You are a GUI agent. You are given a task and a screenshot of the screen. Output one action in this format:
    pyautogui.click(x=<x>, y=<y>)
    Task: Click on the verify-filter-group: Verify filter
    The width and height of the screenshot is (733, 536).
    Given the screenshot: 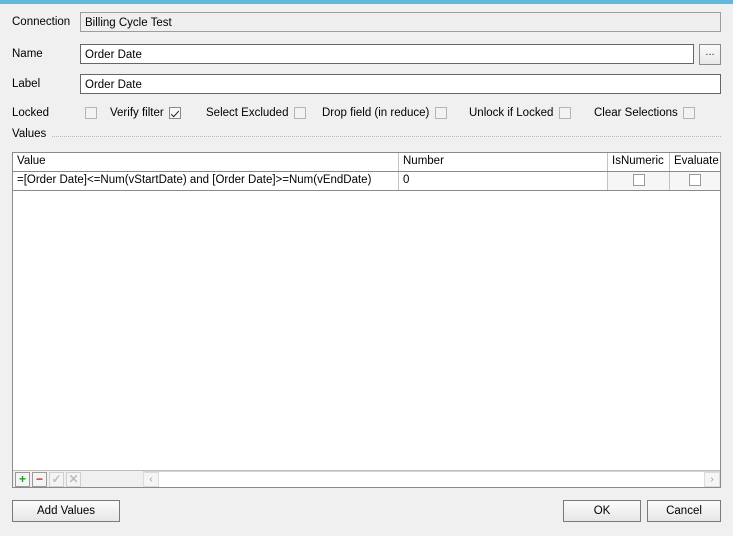 What is the action you would take?
    pyautogui.click(x=146, y=117)
    